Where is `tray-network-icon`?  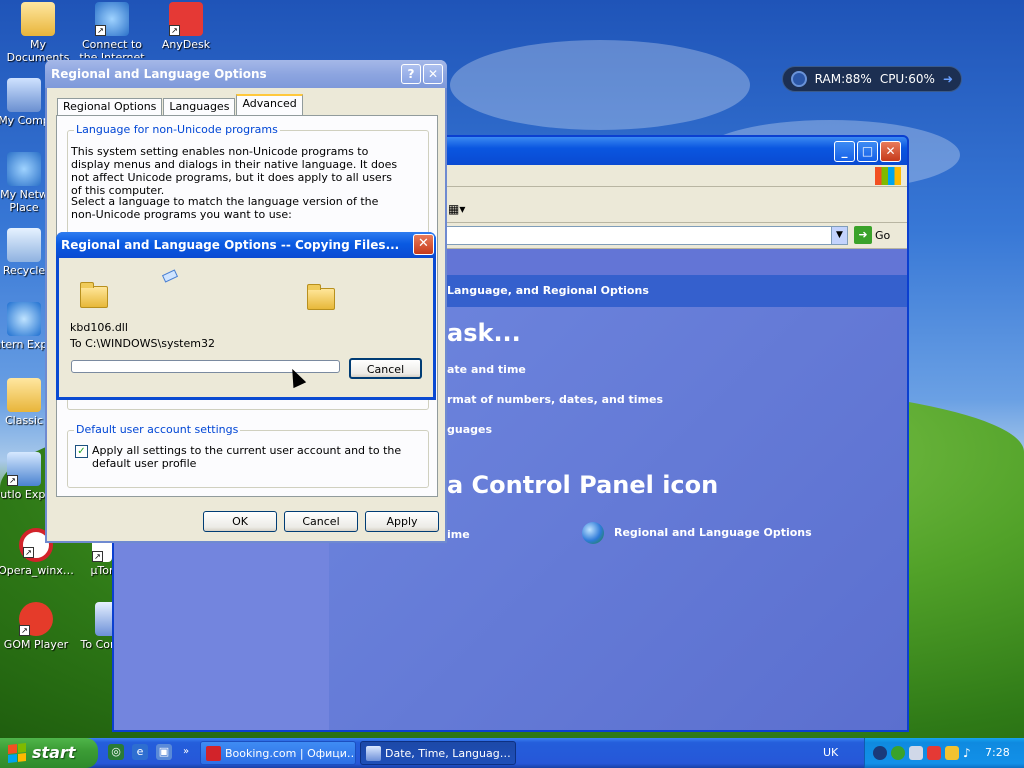 tray-network-icon is located at coordinates (916, 753).